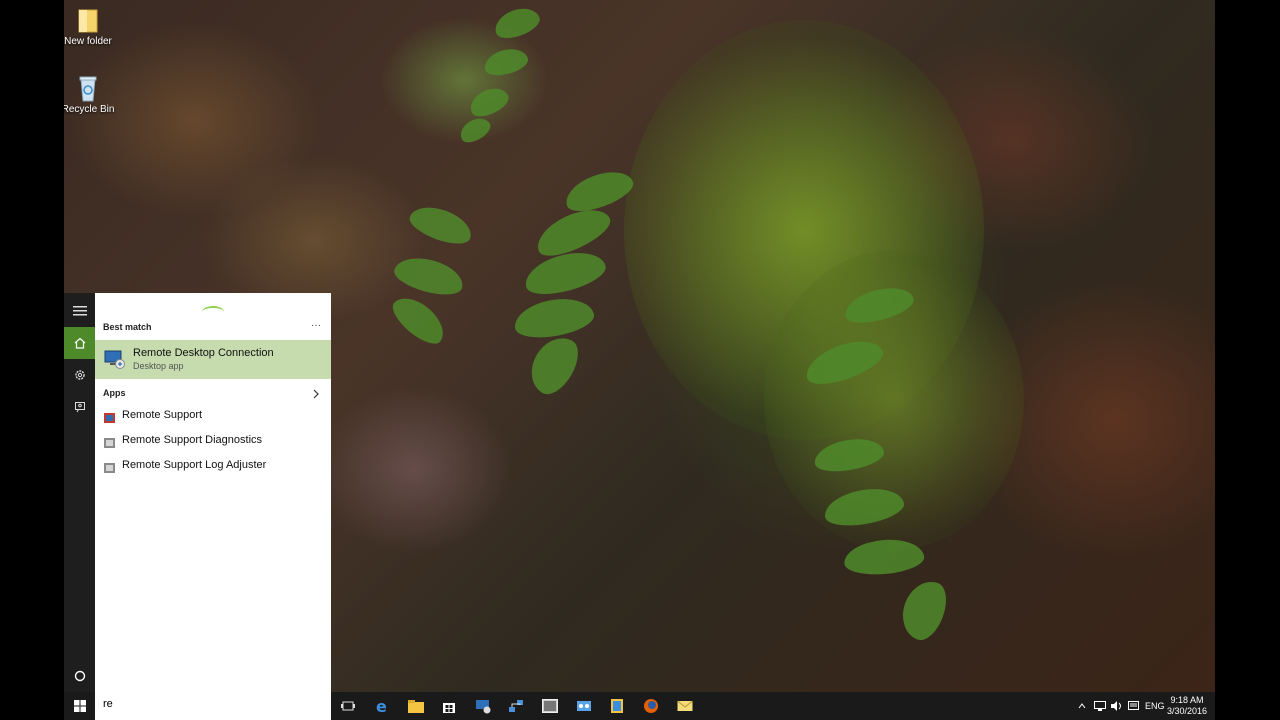 The height and width of the screenshot is (720, 1280). Describe the element at coordinates (79, 407) in the screenshot. I see `feedback-icon` at that location.